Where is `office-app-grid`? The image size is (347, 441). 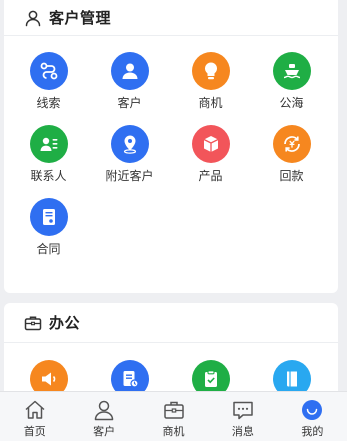
office-app-grid is located at coordinates (171, 370).